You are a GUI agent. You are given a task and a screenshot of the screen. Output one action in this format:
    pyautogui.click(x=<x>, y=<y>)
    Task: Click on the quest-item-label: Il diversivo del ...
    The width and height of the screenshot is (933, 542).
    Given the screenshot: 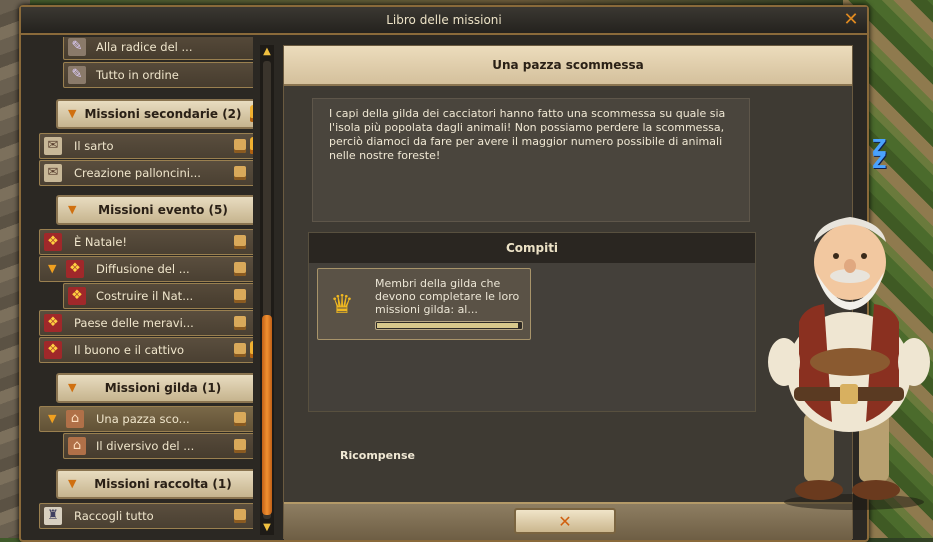 What is the action you would take?
    pyautogui.click(x=145, y=446)
    